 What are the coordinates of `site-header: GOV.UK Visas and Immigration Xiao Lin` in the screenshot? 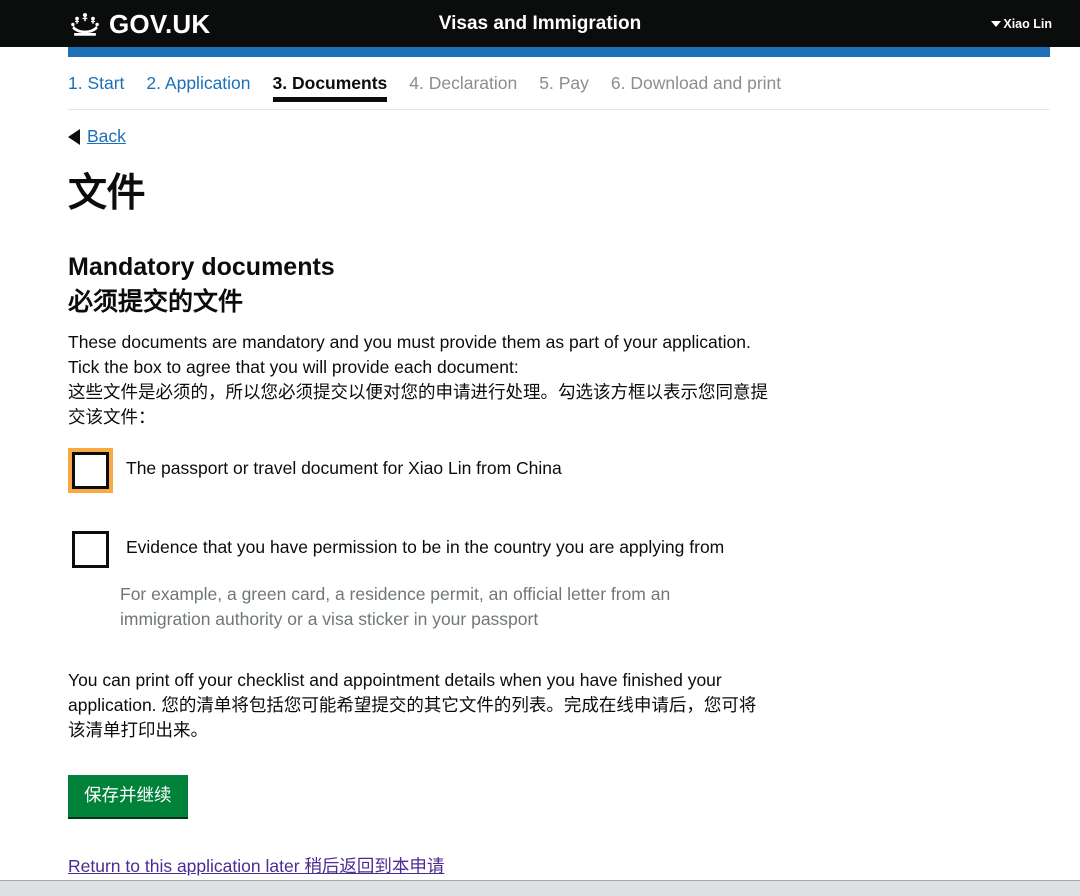 It's located at (540, 23).